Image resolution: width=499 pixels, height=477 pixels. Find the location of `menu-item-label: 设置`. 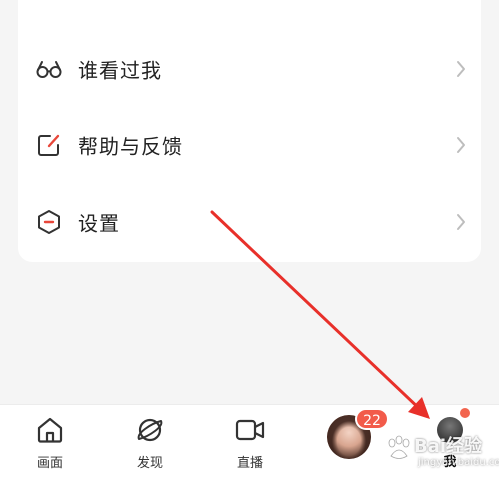

menu-item-label: 设置 is located at coordinates (99, 223).